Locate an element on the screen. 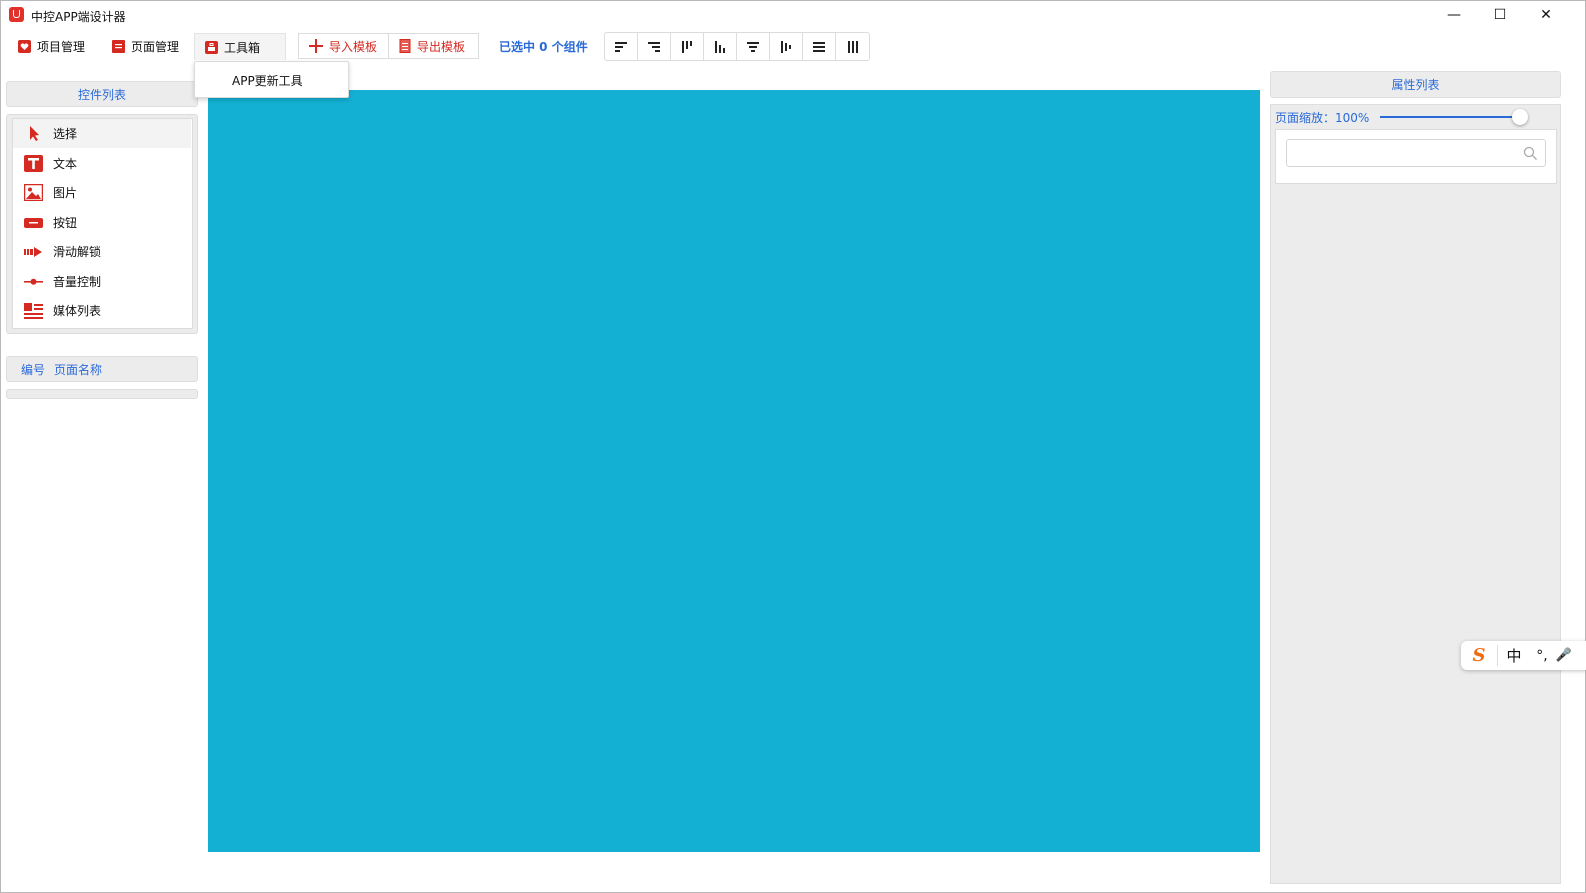 This screenshot has width=1586, height=893. align-left-button is located at coordinates (621, 46).